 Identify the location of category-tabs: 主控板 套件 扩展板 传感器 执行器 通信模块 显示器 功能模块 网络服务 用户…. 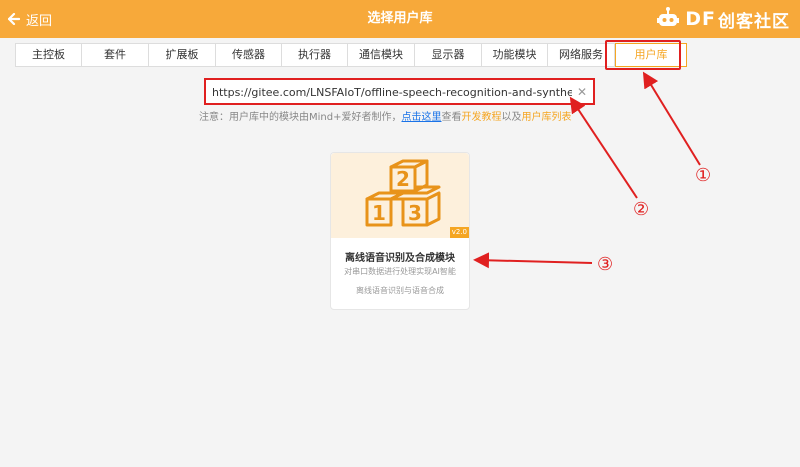
(351, 55).